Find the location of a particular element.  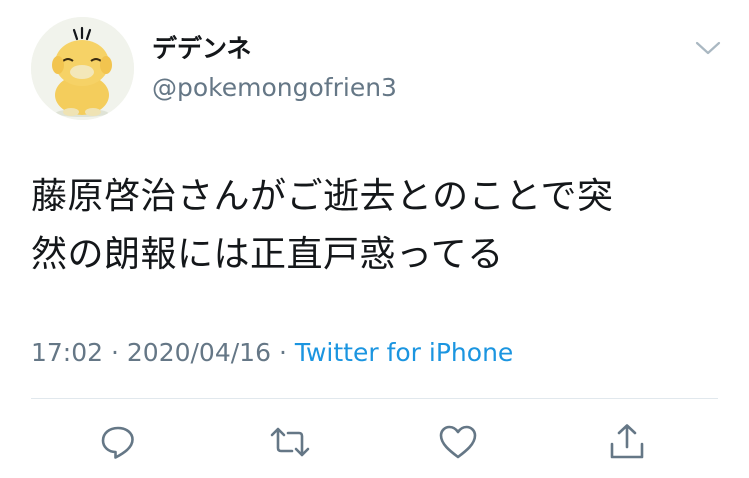

user-handle: @pokemongofrien3 is located at coordinates (274, 88).